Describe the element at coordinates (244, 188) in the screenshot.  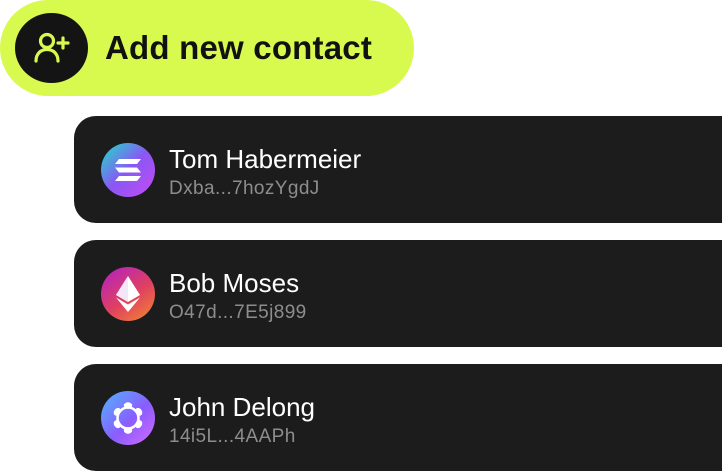
I see `contact-address: Dxba...7hozYgdJ` at that location.